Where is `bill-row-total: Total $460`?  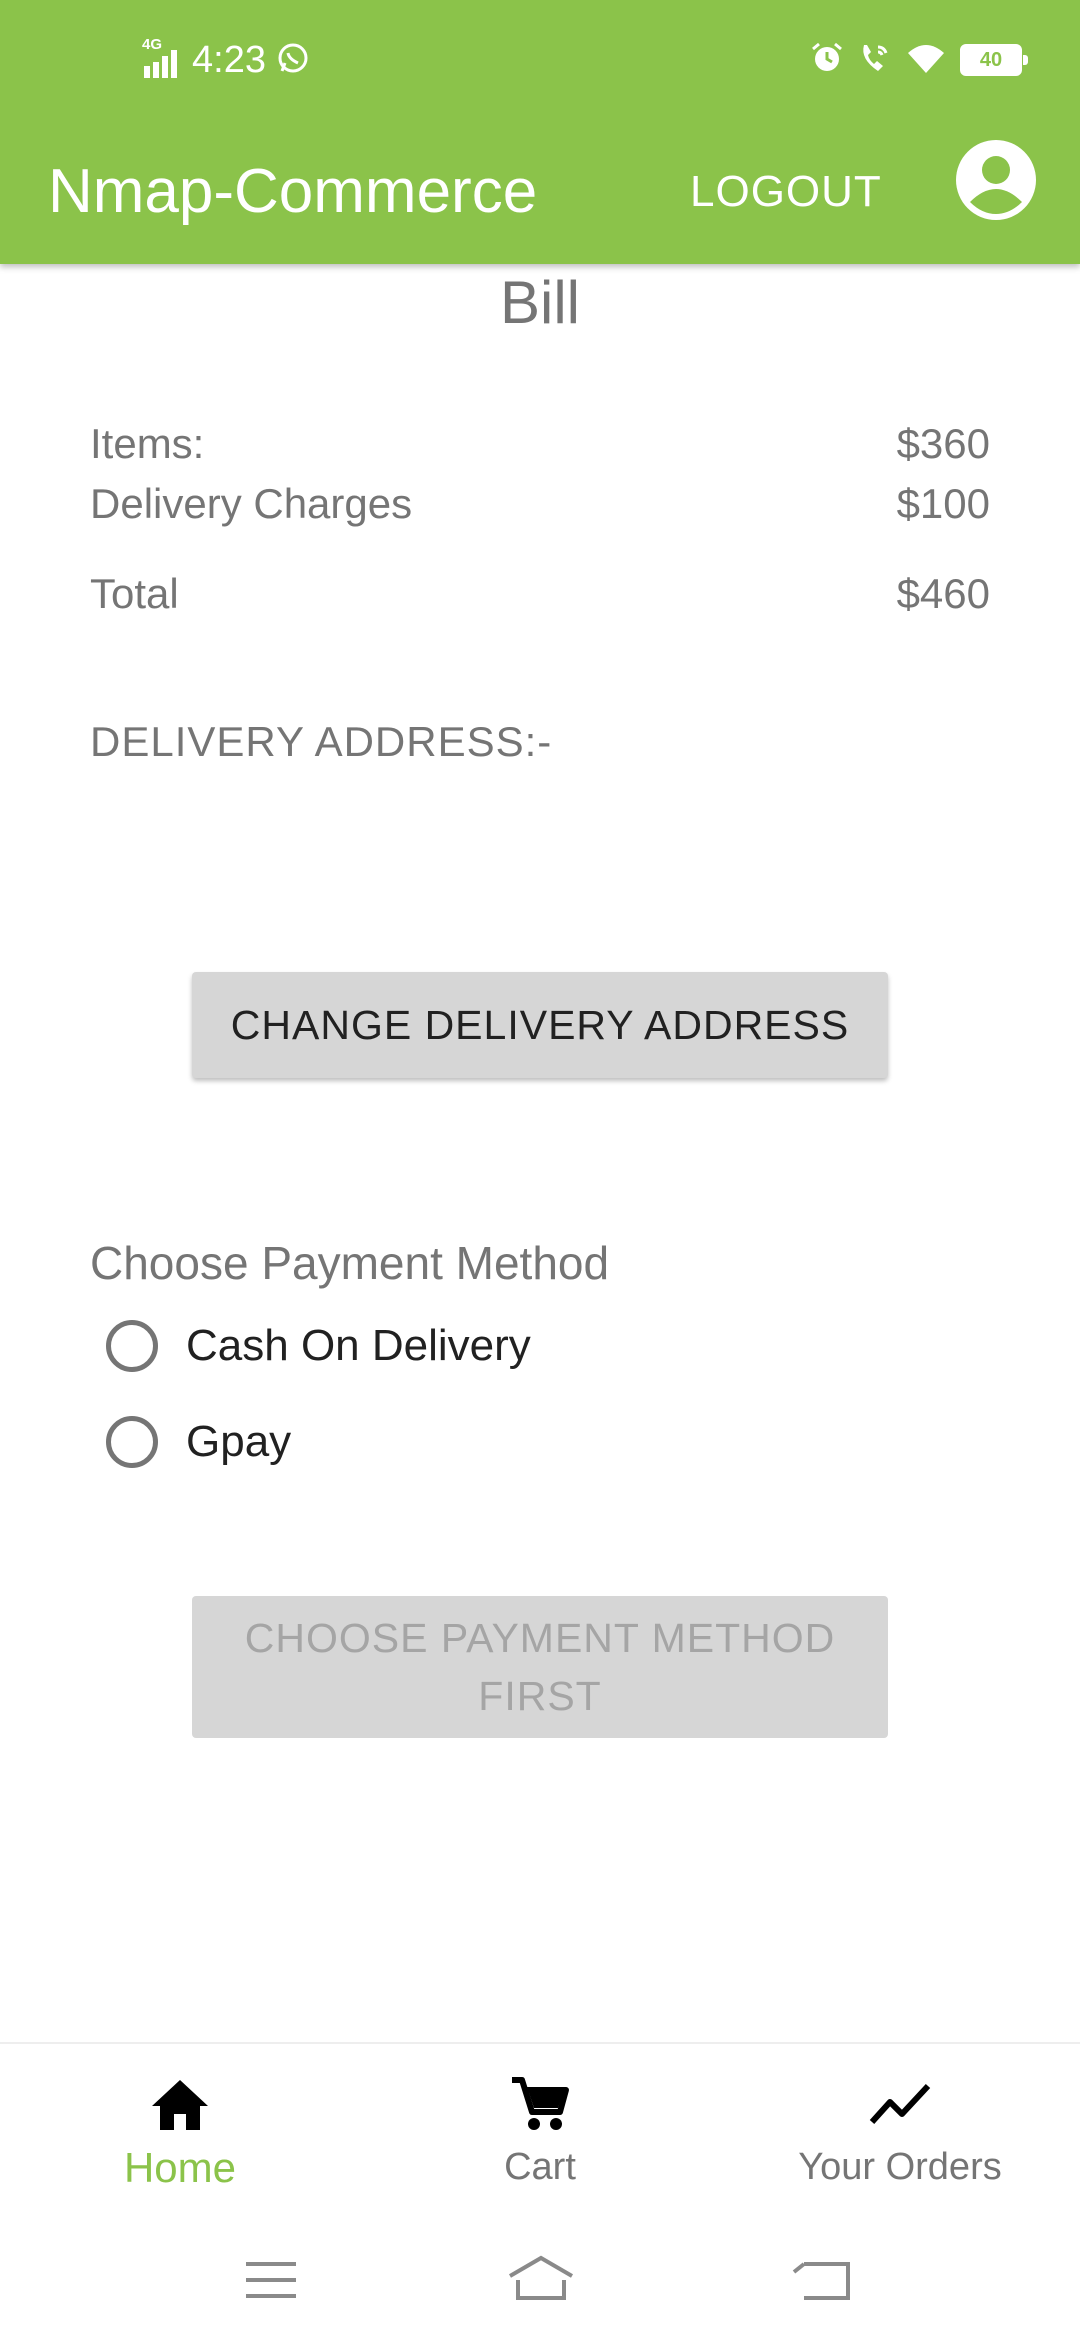 bill-row-total: Total $460 is located at coordinates (540, 594).